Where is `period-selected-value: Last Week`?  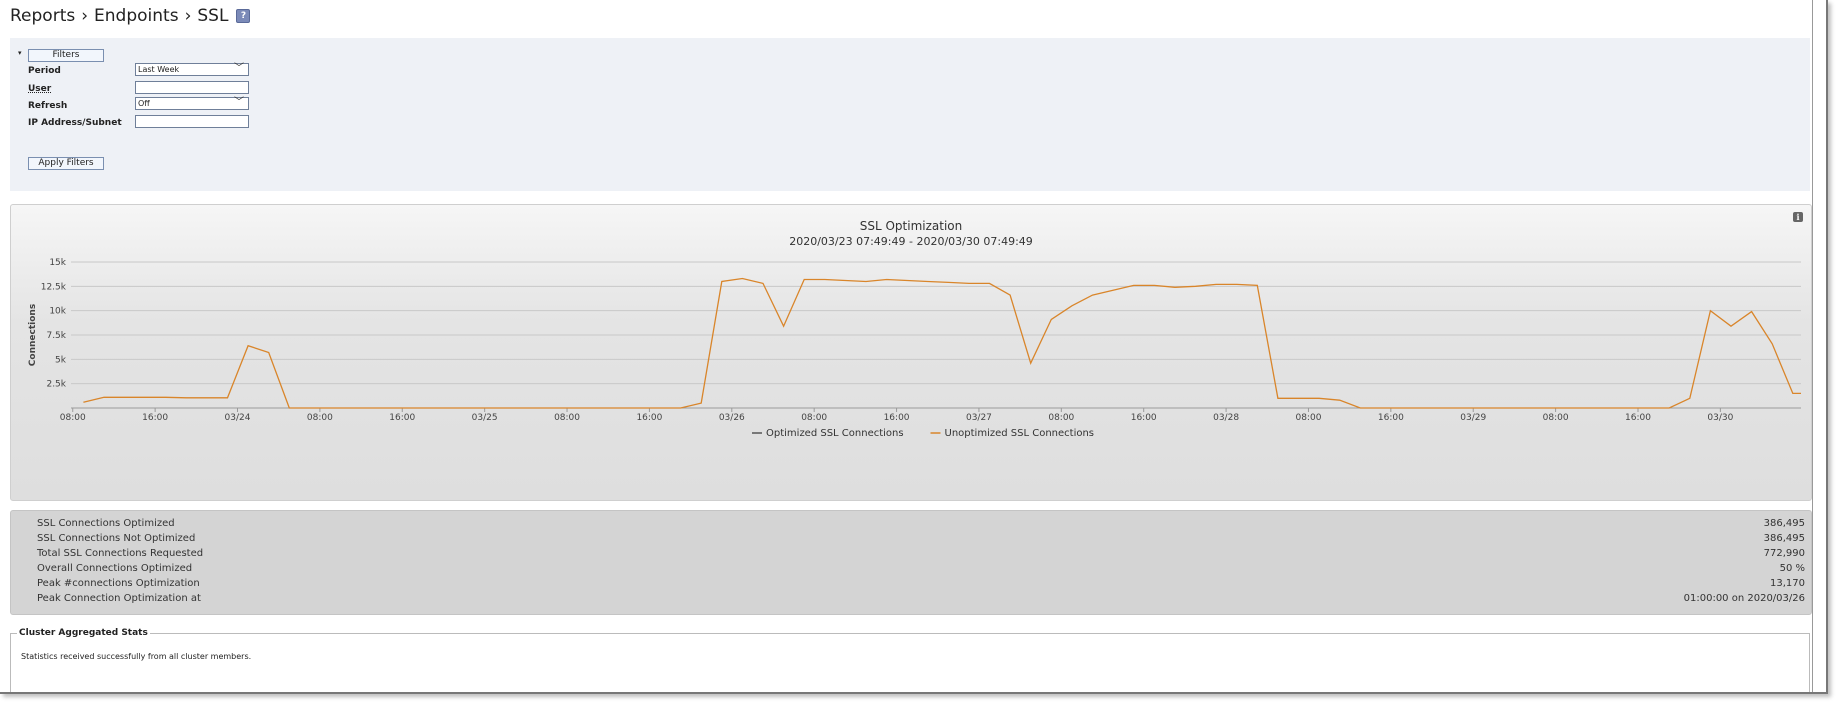 period-selected-value: Last Week is located at coordinates (159, 69).